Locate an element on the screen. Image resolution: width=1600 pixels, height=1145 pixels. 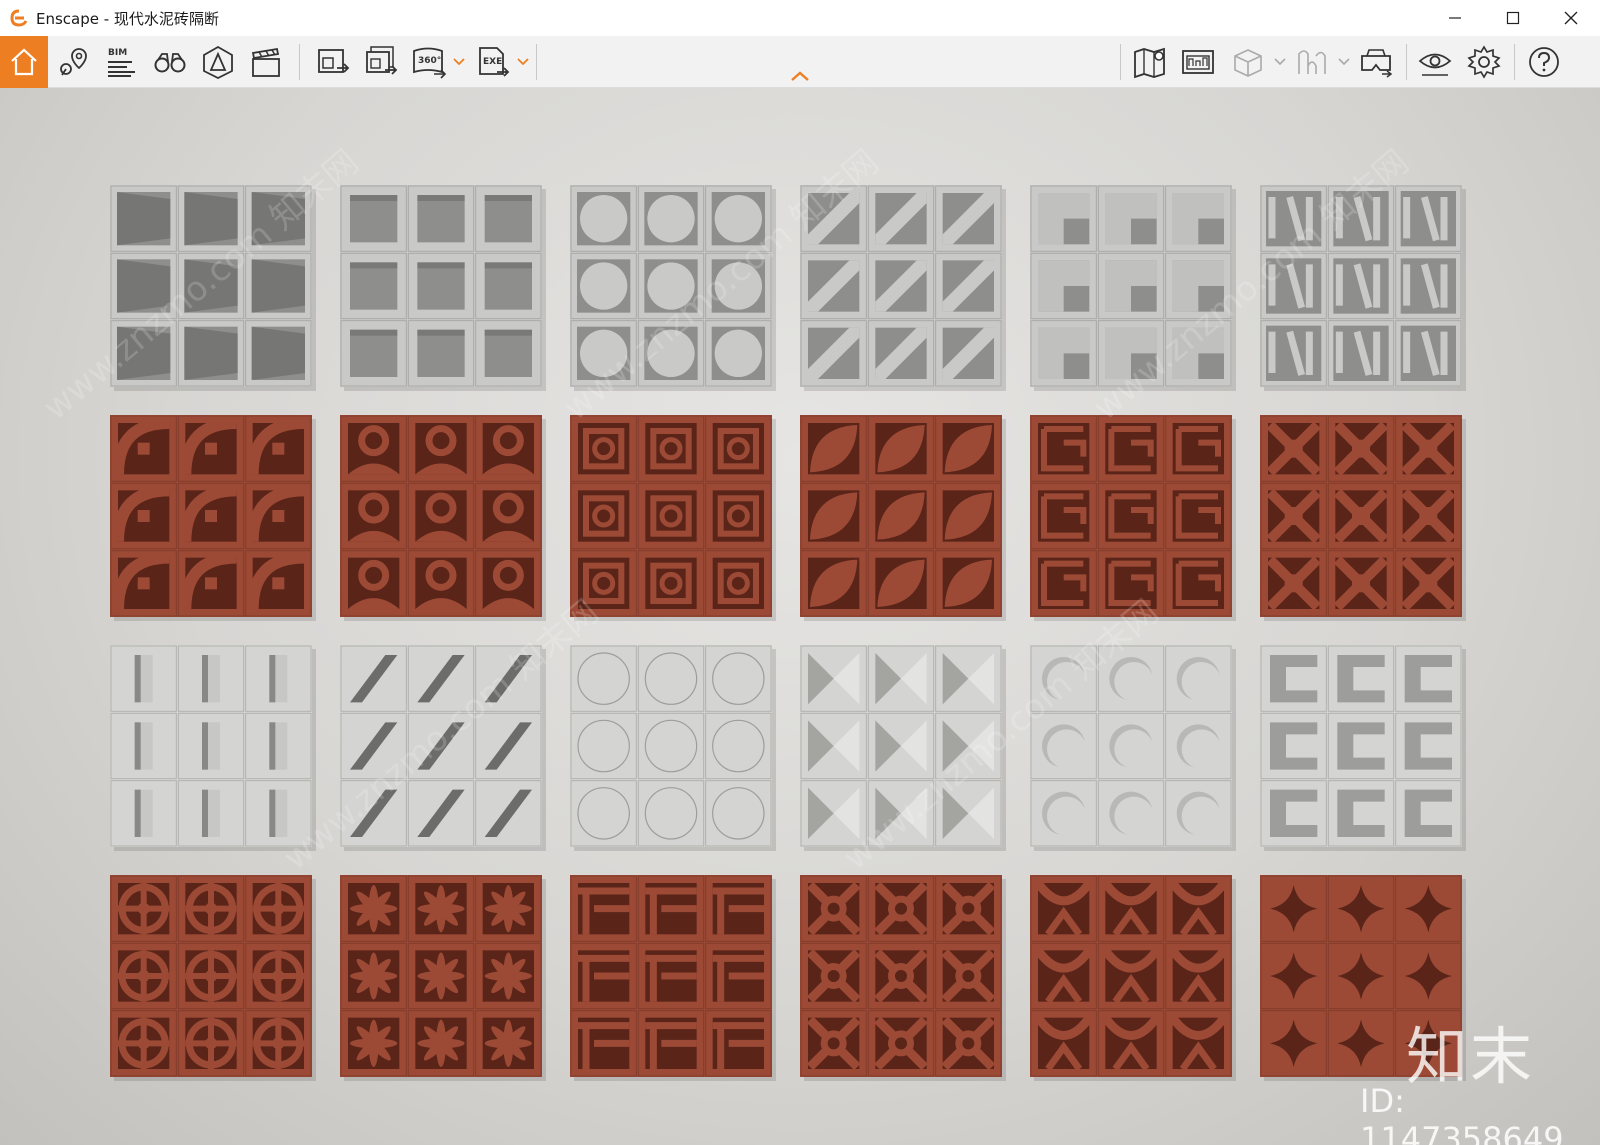
web-standalone-icon is located at coordinates (1198, 62).